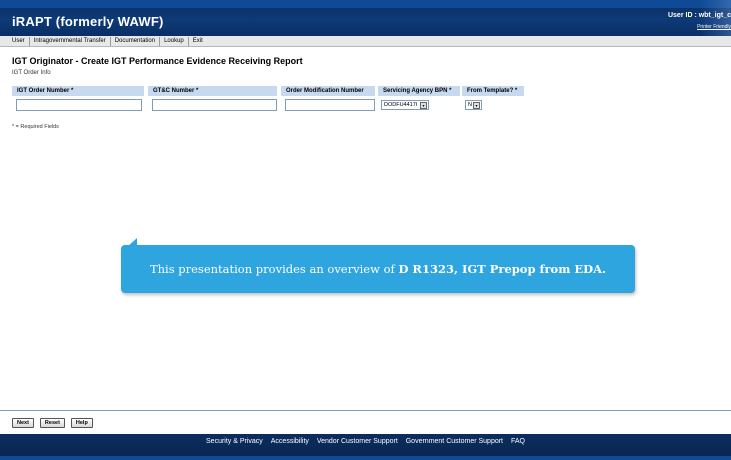  Describe the element at coordinates (70, 41) in the screenshot. I see `menu-item-intragovernmental-transfer: Intragovernmental Transfer` at that location.